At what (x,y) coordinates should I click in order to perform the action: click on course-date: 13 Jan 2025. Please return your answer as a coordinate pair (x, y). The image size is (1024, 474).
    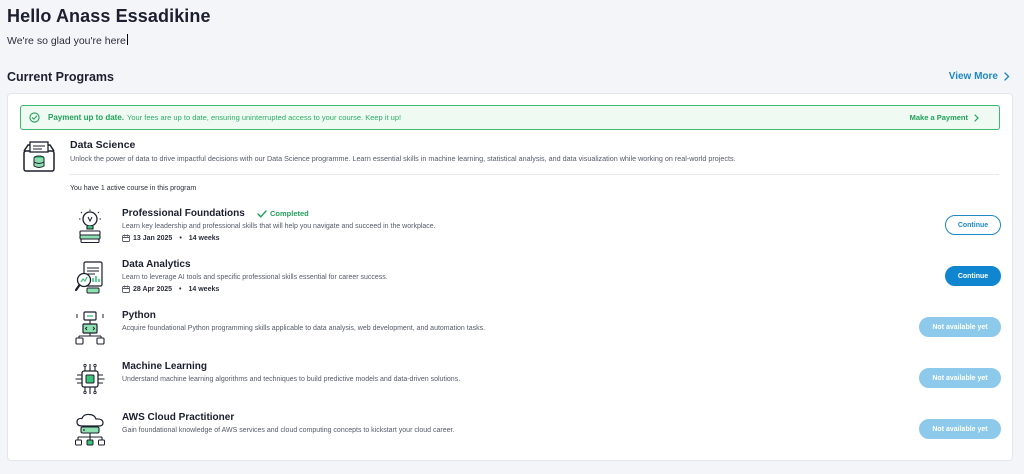
    Looking at the image, I should click on (153, 238).